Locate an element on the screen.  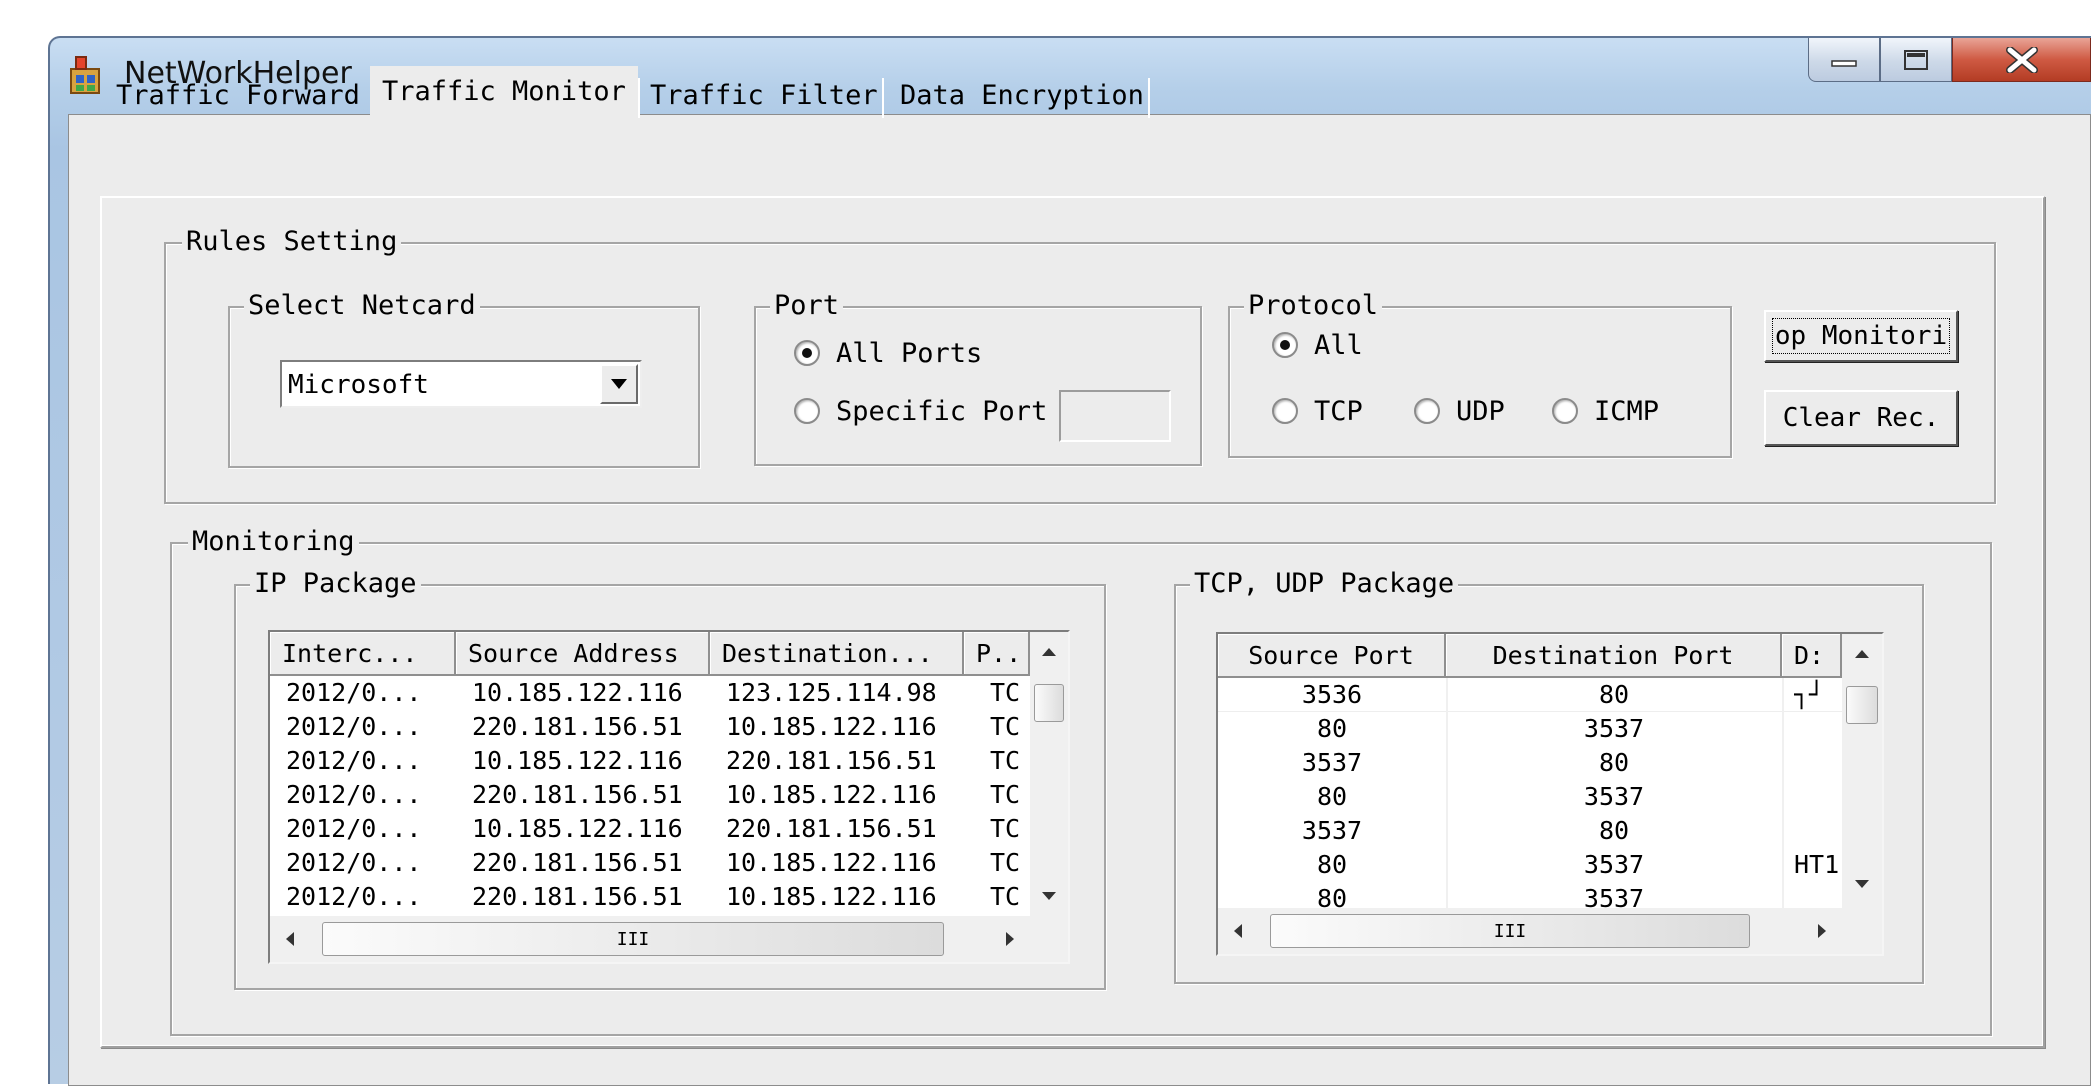
table-cell: HT1 is located at coordinates (1817, 864).